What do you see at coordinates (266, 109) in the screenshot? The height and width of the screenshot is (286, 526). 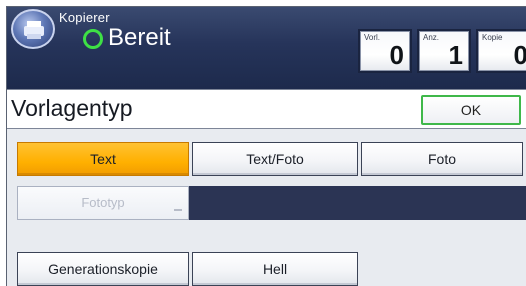 I see `title-bar: Vorlagentyp OK` at bounding box center [266, 109].